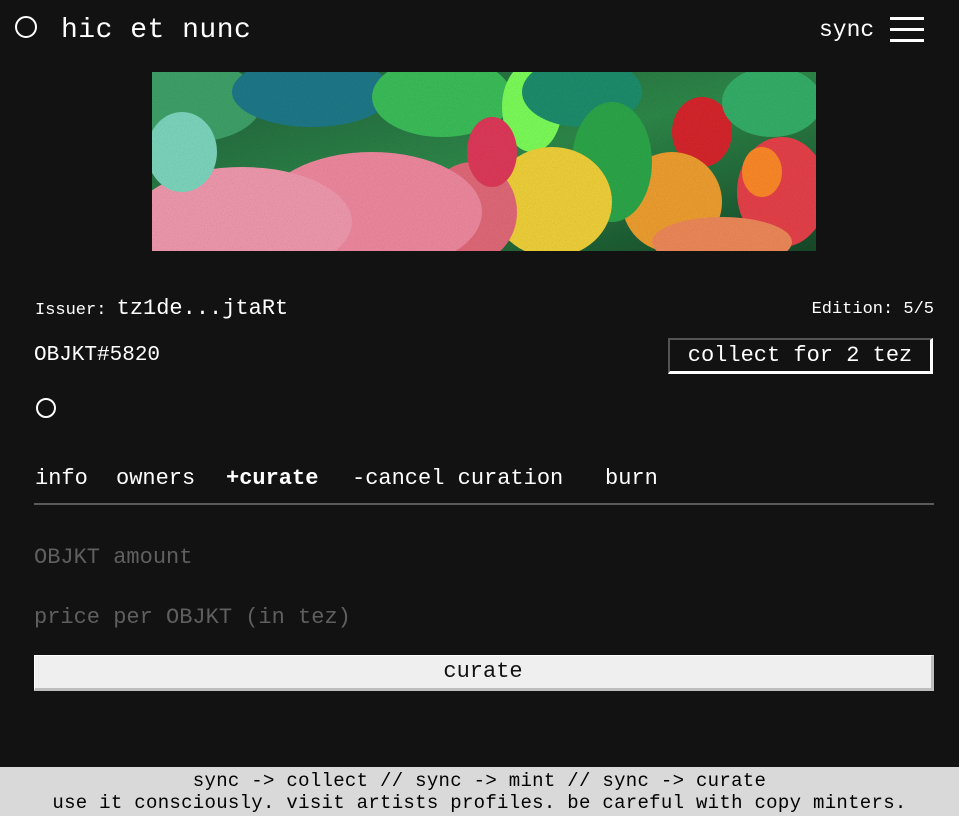 This screenshot has width=959, height=816. I want to click on issuer-address-link: tz1de...jtaRt, so click(203, 308).